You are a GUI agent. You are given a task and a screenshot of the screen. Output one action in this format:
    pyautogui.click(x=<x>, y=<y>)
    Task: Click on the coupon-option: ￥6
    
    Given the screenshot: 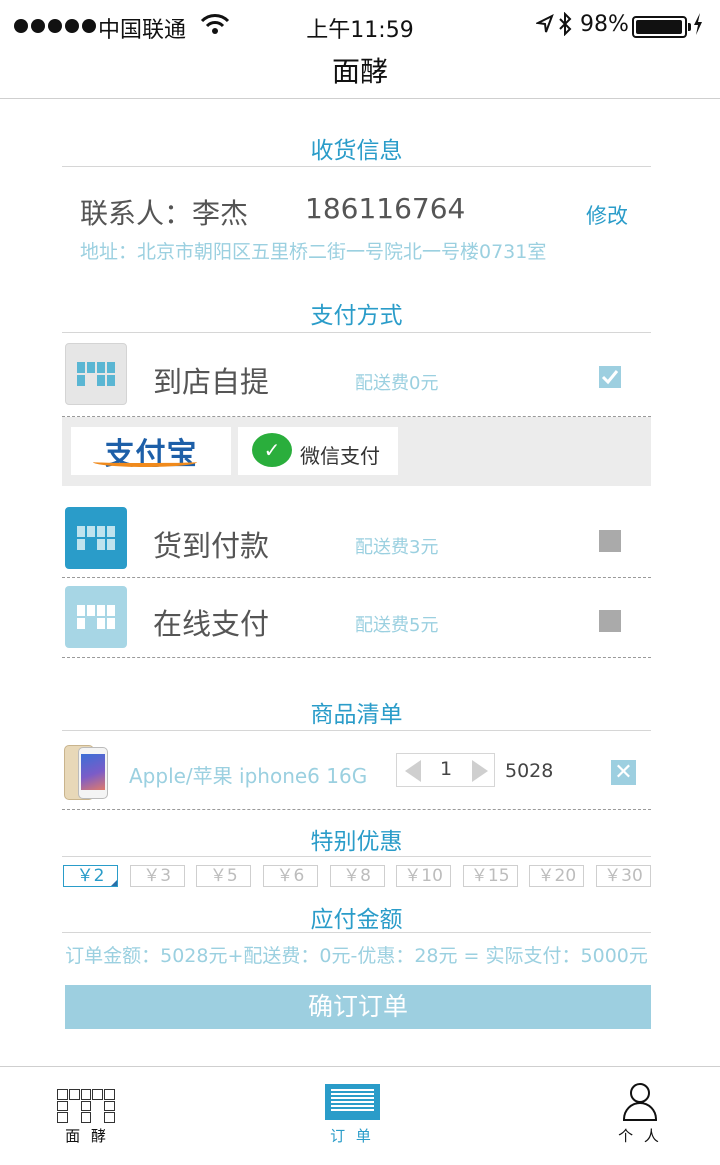 What is the action you would take?
    pyautogui.click(x=290, y=876)
    